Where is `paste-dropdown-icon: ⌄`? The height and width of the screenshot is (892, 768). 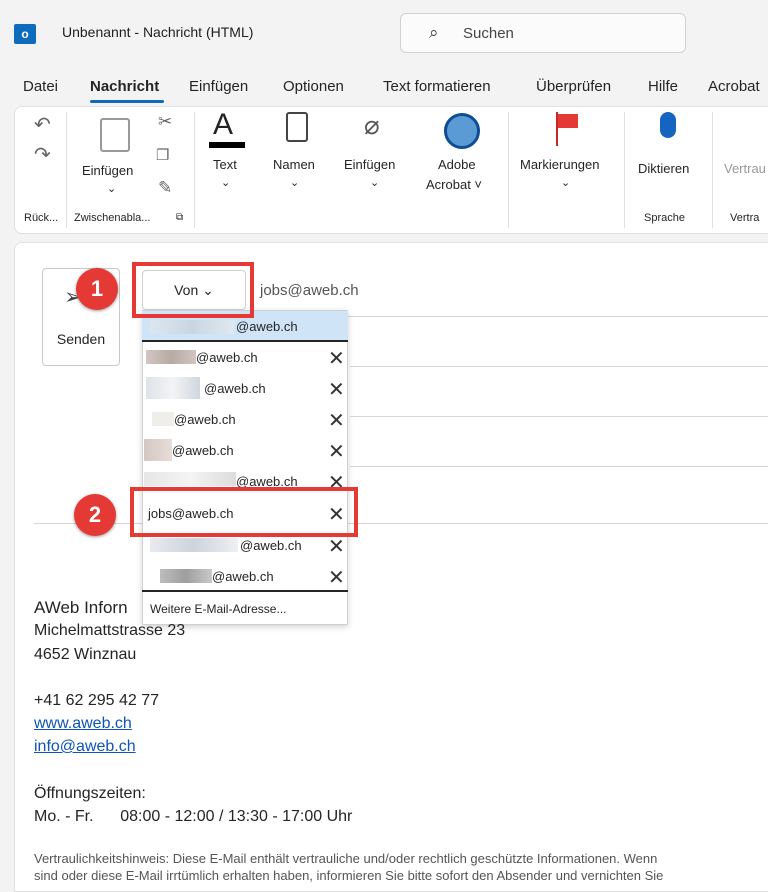 paste-dropdown-icon: ⌄ is located at coordinates (111, 189).